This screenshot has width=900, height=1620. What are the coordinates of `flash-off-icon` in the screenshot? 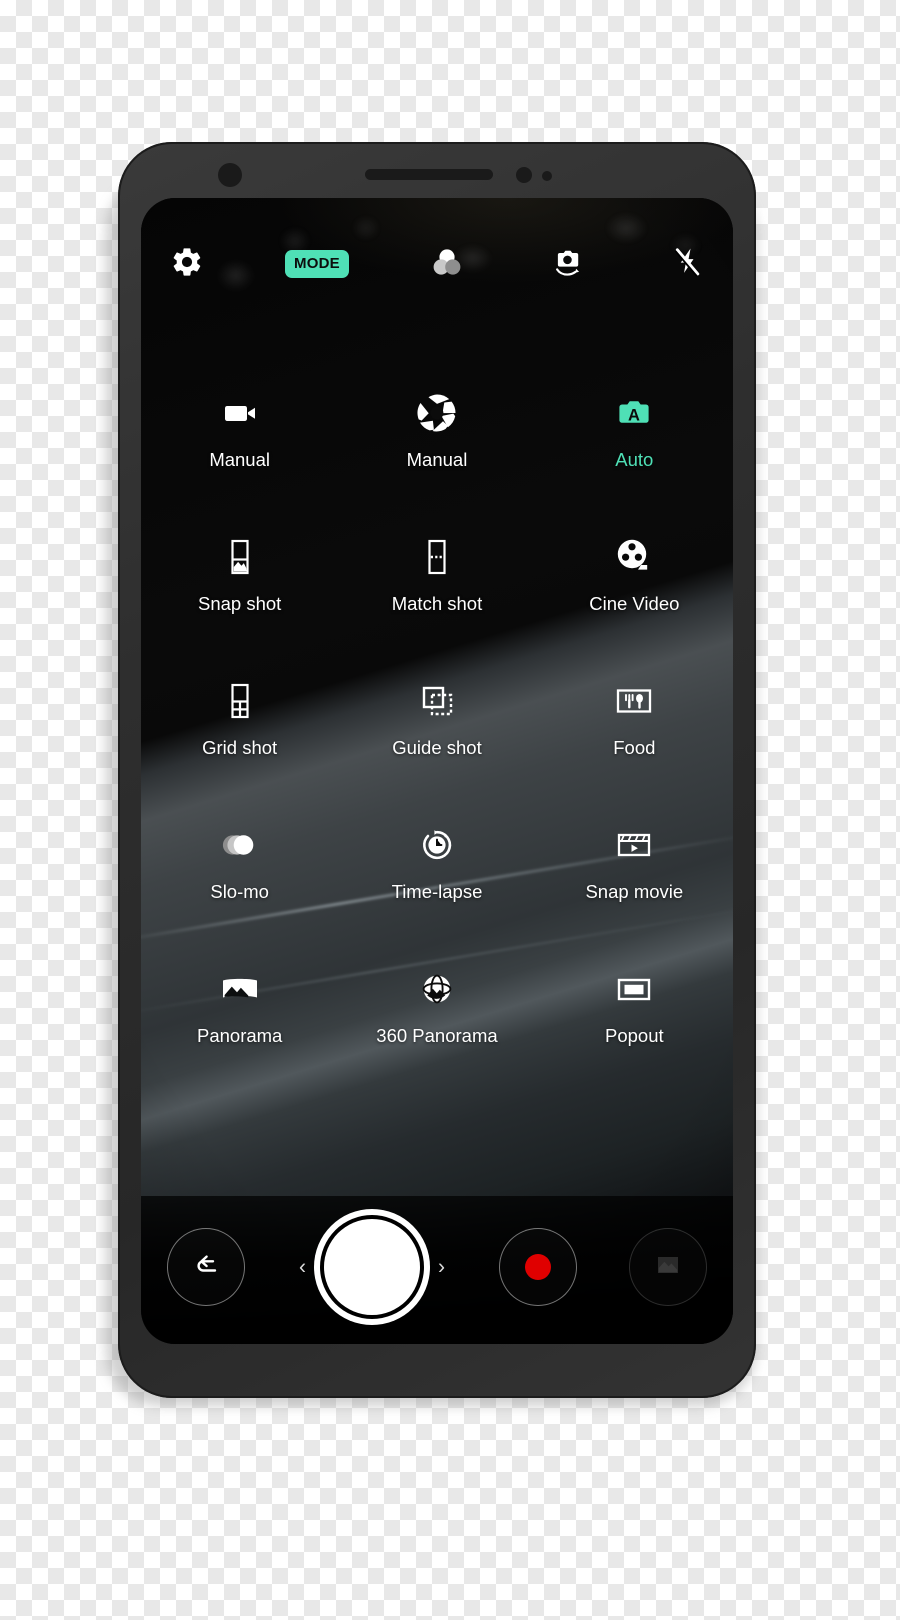 It's located at (687, 264).